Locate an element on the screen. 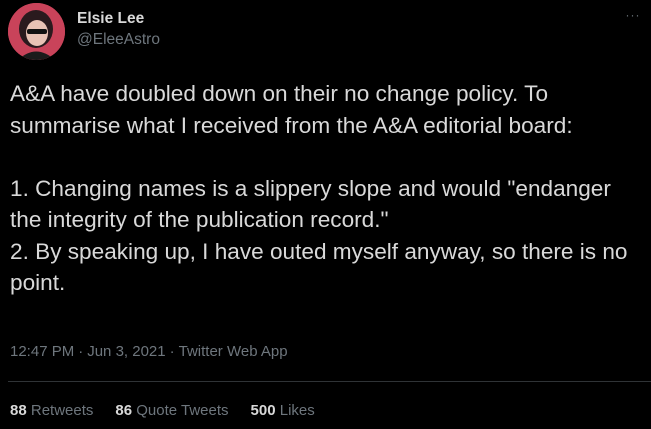 This screenshot has height=429, width=651. more-options-icon: ··· is located at coordinates (633, 15).